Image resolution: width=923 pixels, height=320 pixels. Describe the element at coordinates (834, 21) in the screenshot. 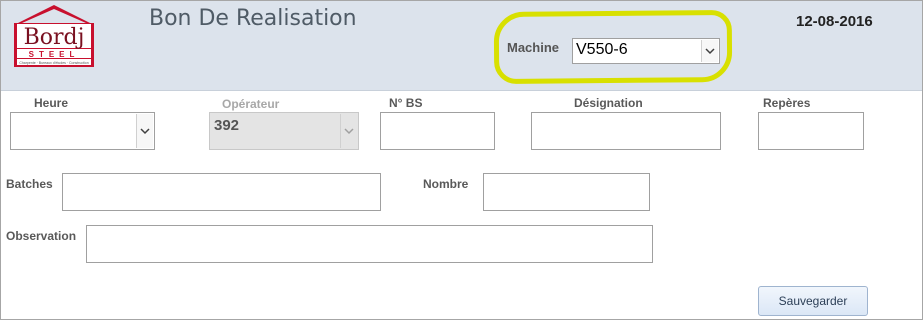

I see `date-display: 12-08-2016` at that location.